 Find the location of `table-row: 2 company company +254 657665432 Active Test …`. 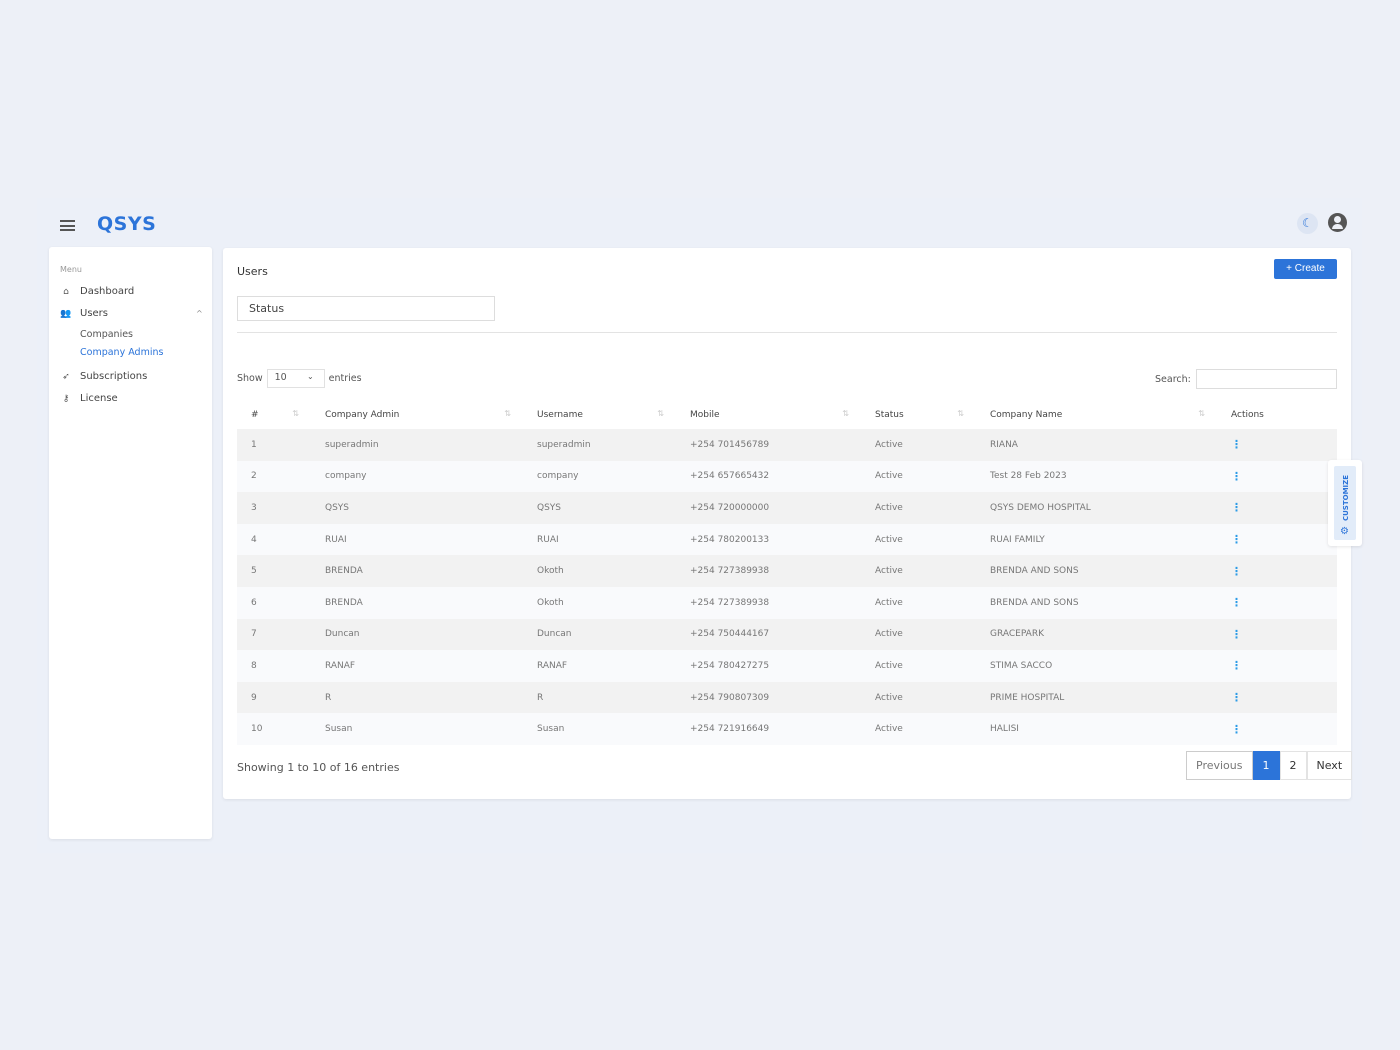

table-row: 2 company company +254 657665432 Active Test … is located at coordinates (787, 476).